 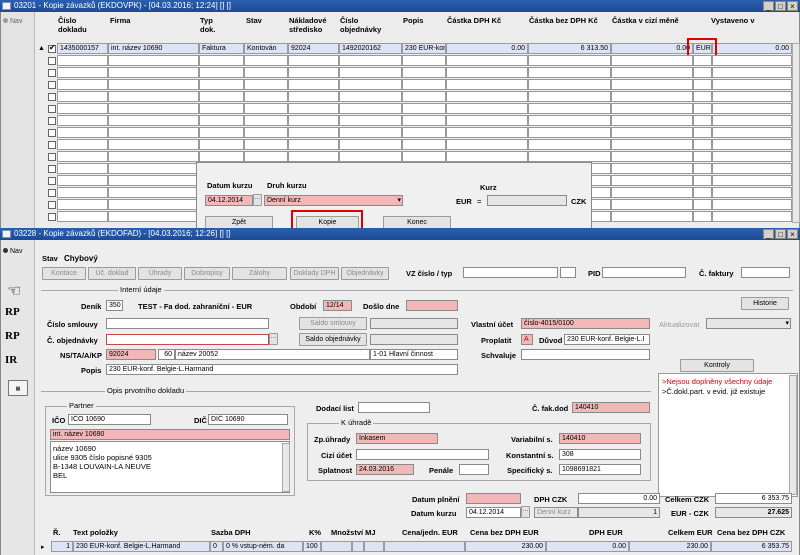 I want to click on item-cell-sazba: 0 % vstup-ném. da, so click(x=263, y=546).